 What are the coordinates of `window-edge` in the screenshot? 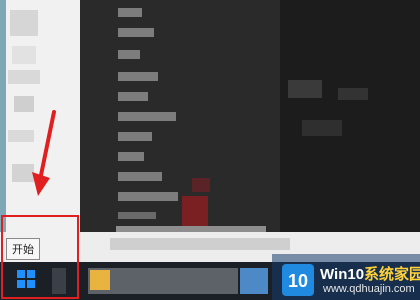 It's located at (3, 116).